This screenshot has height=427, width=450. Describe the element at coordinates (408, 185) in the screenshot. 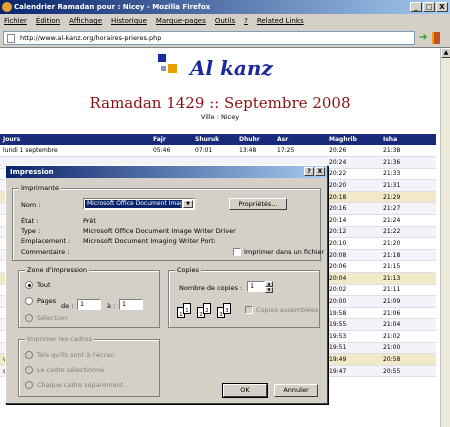

I see `cell-isha: 21:31` at that location.